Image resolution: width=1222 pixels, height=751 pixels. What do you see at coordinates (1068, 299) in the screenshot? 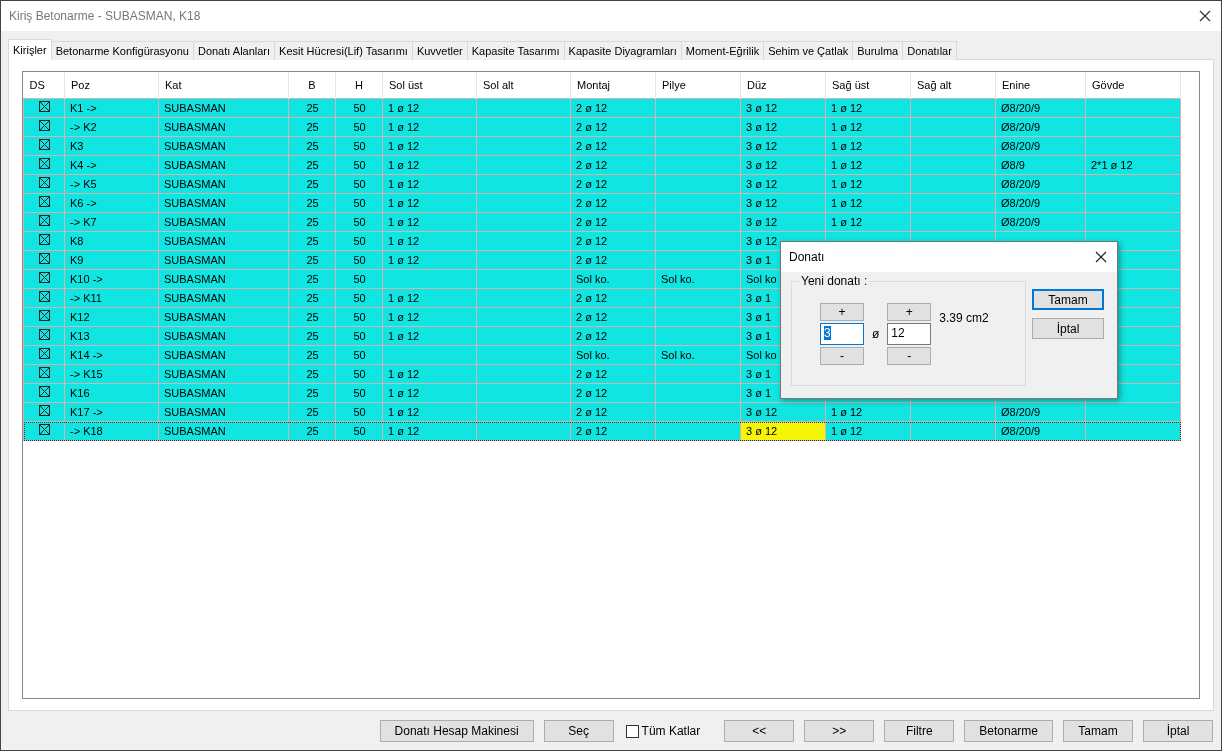
I see `dialog-button: Tamam` at bounding box center [1068, 299].